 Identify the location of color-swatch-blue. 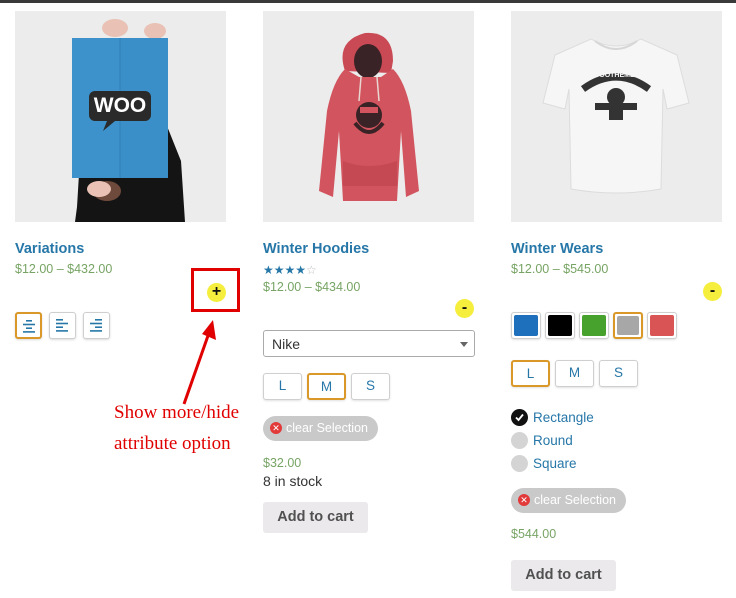
(526, 325).